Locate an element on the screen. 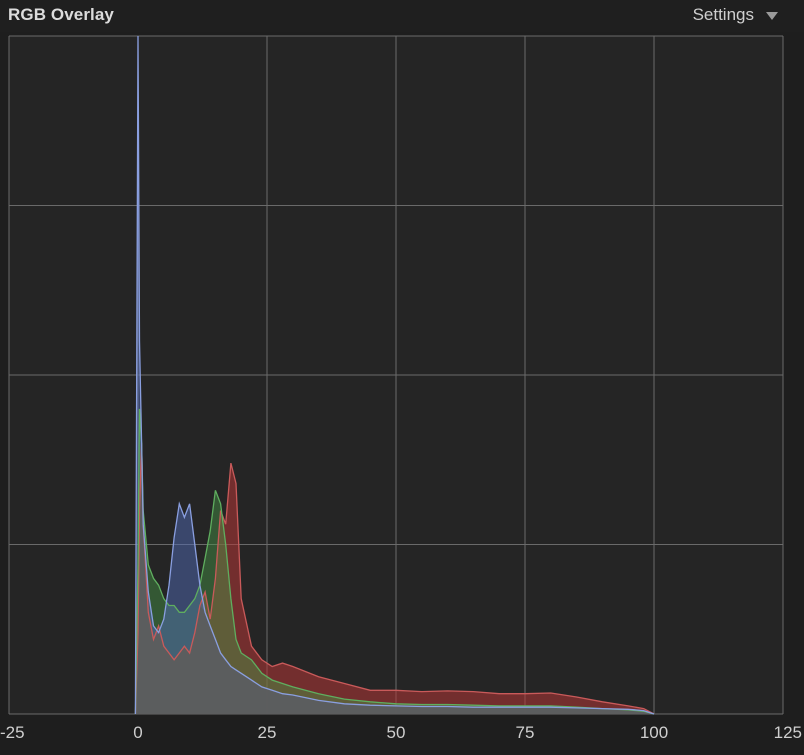 The width and height of the screenshot is (804, 755). panel-title: RGB Overlay is located at coordinates (61, 14).